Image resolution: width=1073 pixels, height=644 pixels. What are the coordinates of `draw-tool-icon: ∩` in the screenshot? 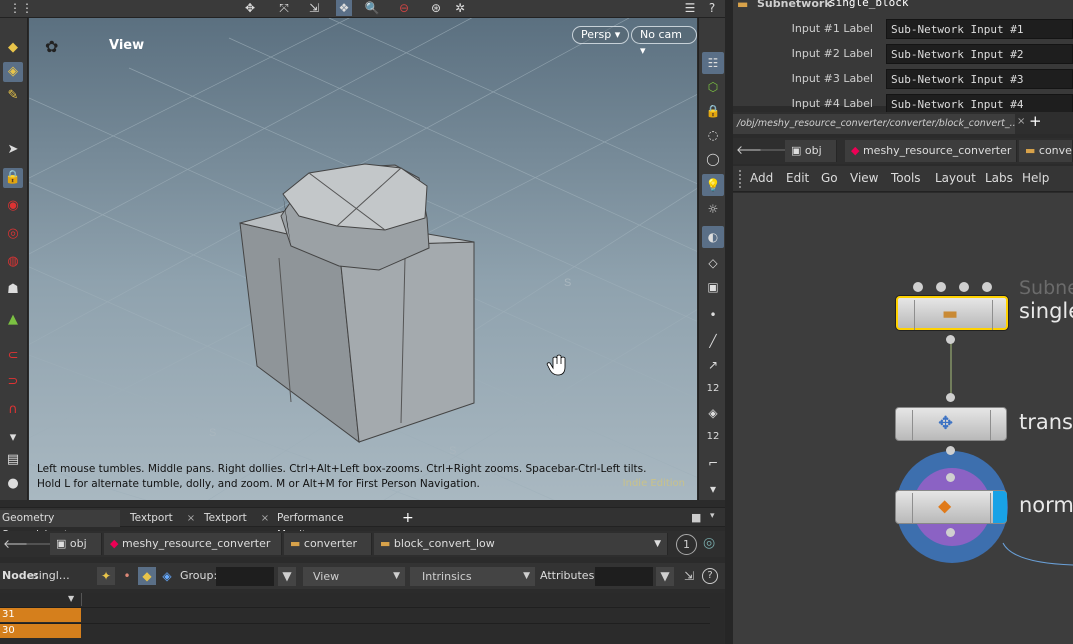 It's located at (13, 410).